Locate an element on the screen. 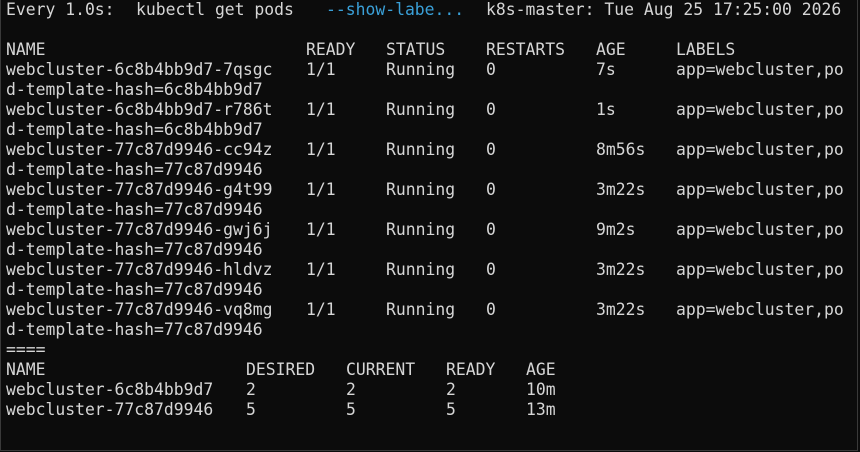 Image resolution: width=860 pixels, height=452 pixels. pod-name: webcluster-77c87d9946-hldvz is located at coordinates (139, 269).